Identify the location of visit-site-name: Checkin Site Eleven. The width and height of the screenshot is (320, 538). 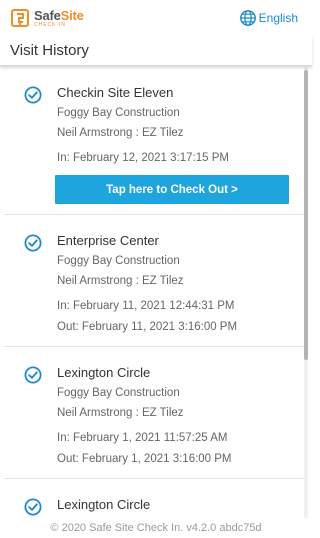
(115, 92).